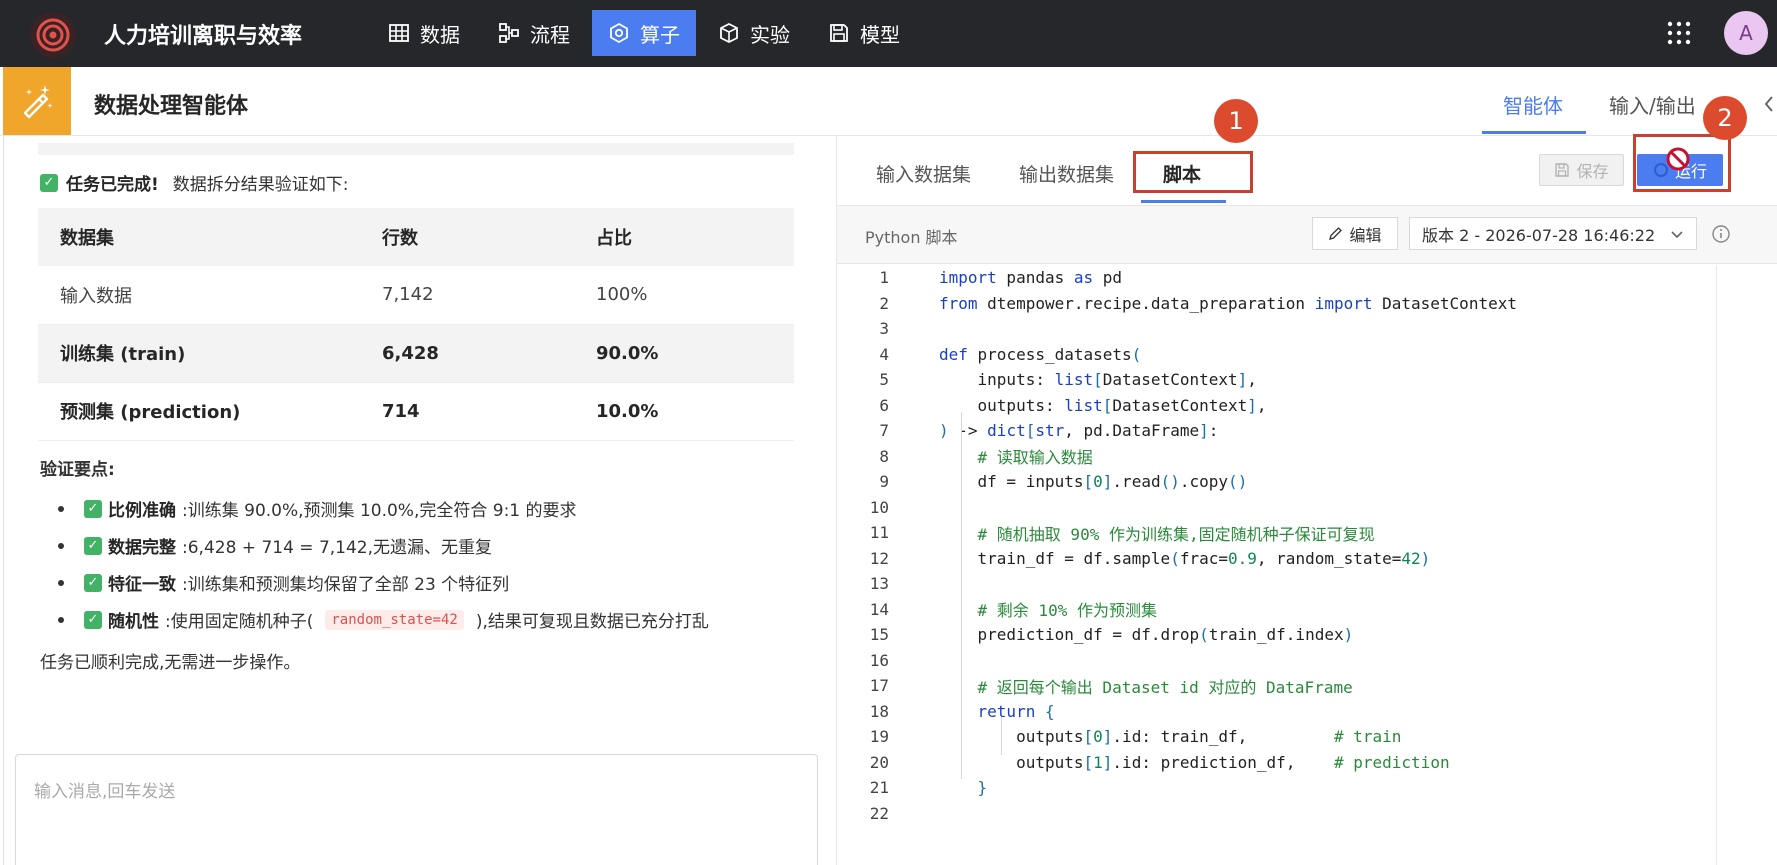 The height and width of the screenshot is (865, 1777). What do you see at coordinates (467, 295) in the screenshot?
I see `table-cell: 7,142` at bounding box center [467, 295].